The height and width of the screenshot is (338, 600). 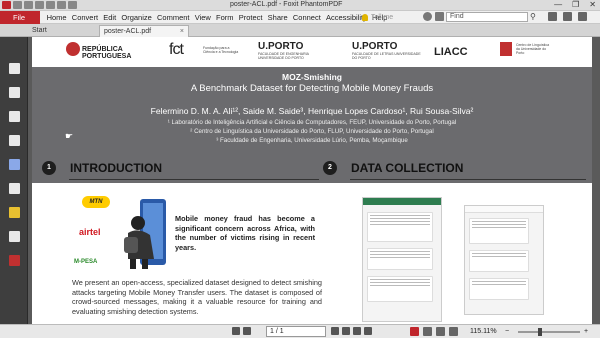 What do you see at coordinates (533, 16) in the screenshot?
I see `search-icon: ⚲` at bounding box center [533, 16].